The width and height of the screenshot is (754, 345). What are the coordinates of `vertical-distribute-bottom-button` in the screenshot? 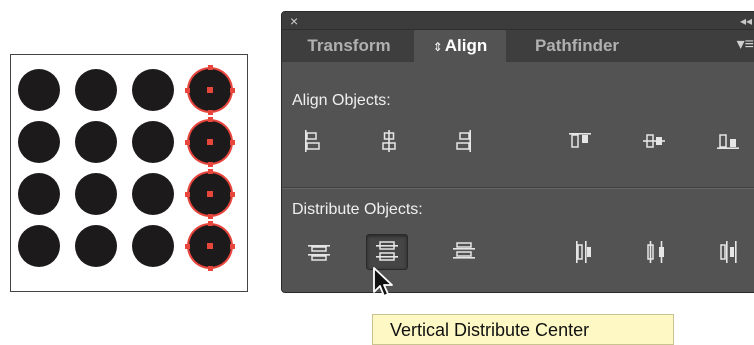 It's located at (464, 252).